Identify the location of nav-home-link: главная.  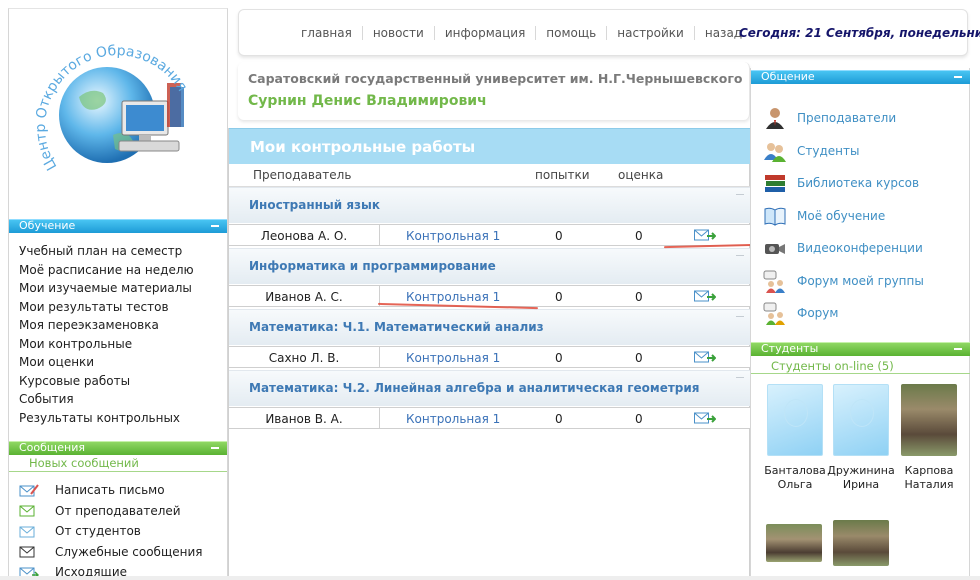
(326, 33).